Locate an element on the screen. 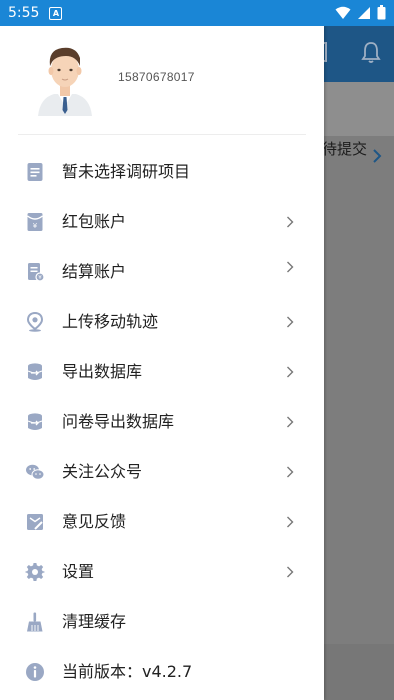 The height and width of the screenshot is (700, 394). phone-number: 15870678017 is located at coordinates (156, 77).